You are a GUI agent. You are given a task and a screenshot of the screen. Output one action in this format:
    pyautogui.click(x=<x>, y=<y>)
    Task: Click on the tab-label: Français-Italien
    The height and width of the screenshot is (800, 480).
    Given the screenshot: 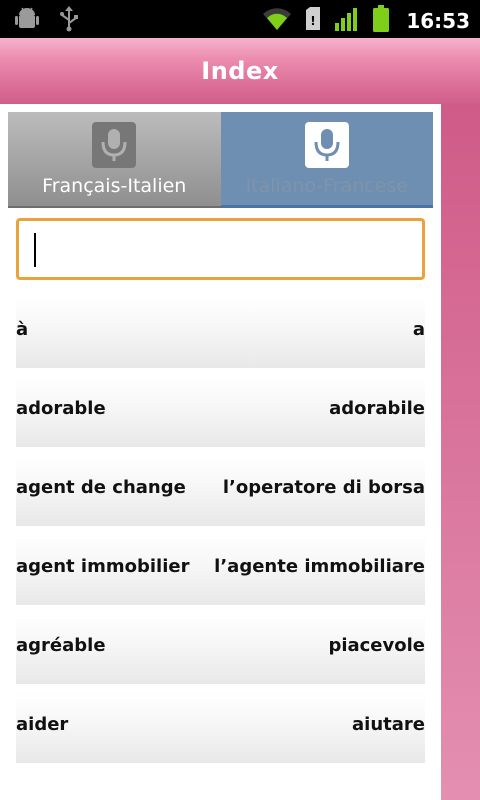 What is the action you would take?
    pyautogui.click(x=114, y=186)
    